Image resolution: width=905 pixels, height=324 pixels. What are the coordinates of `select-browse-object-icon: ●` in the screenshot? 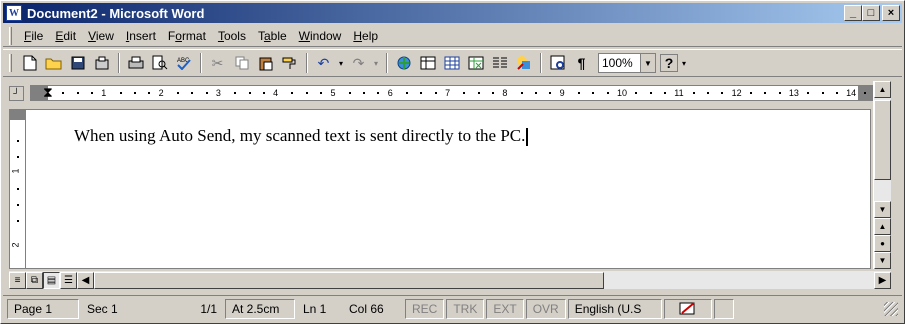 It's located at (882, 243).